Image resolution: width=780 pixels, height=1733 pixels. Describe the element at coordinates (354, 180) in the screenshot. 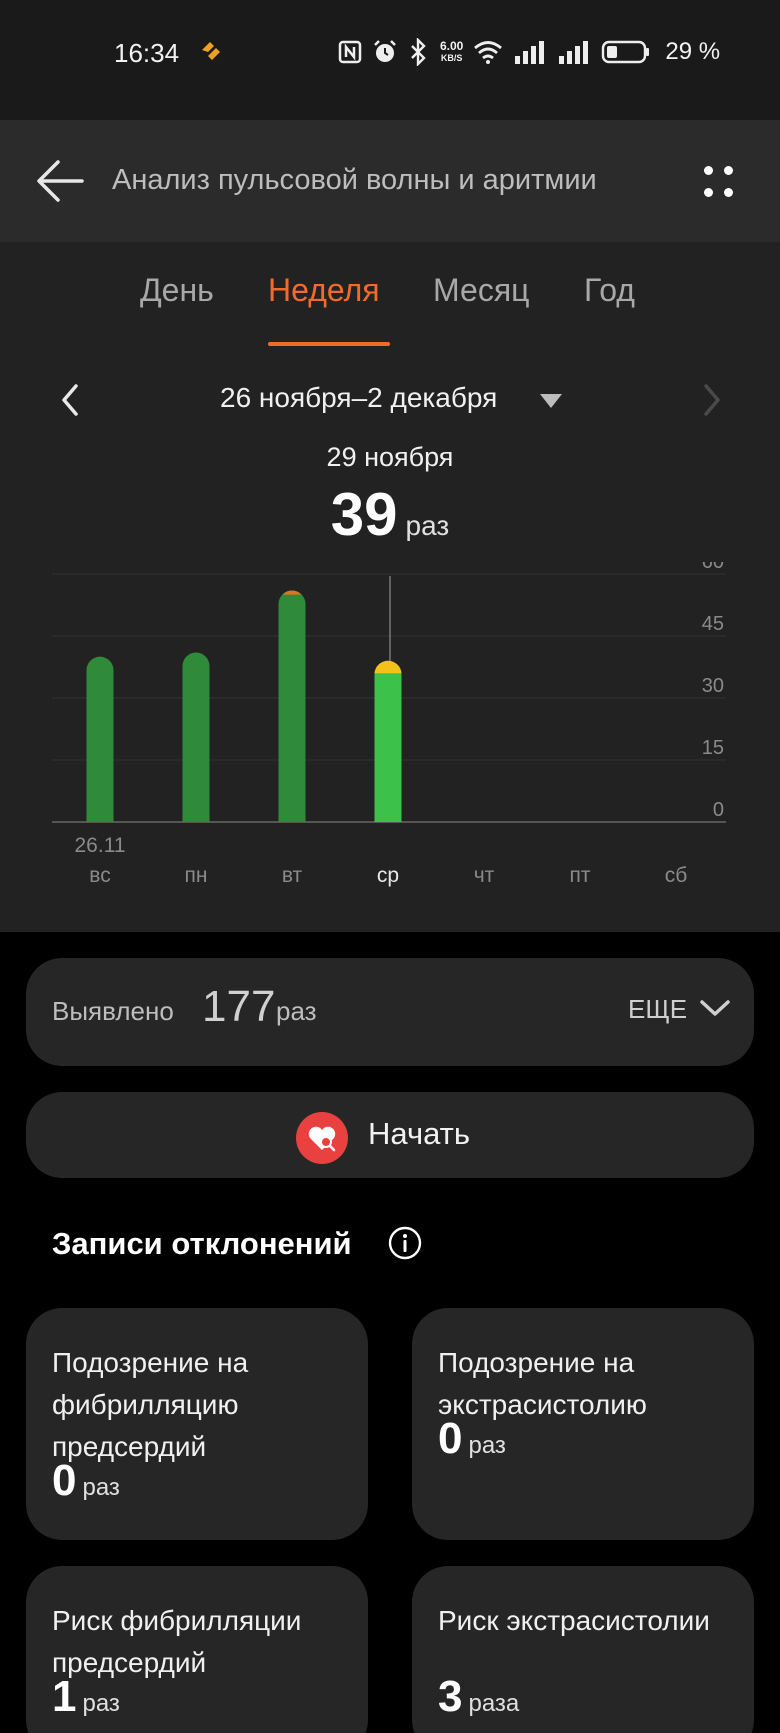

I see `page-title: Анализ пульсовой волны и аритмии` at that location.